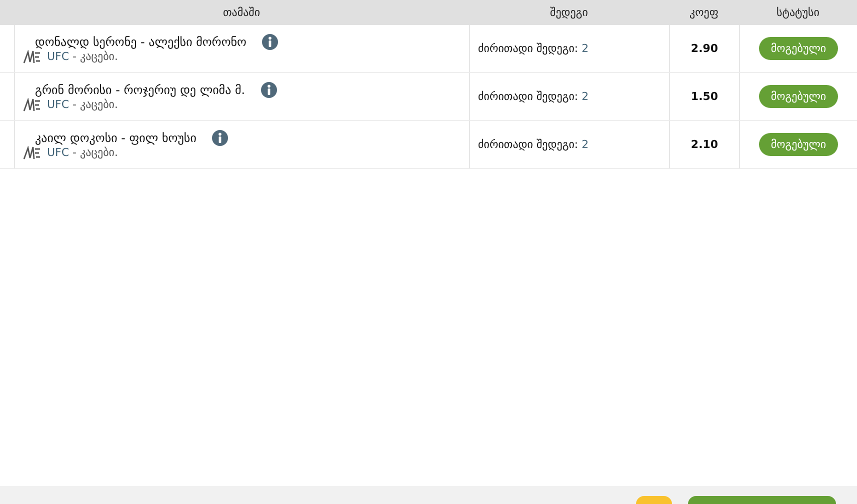  Describe the element at coordinates (704, 12) in the screenshot. I see `column-header: კოეფ` at that location.